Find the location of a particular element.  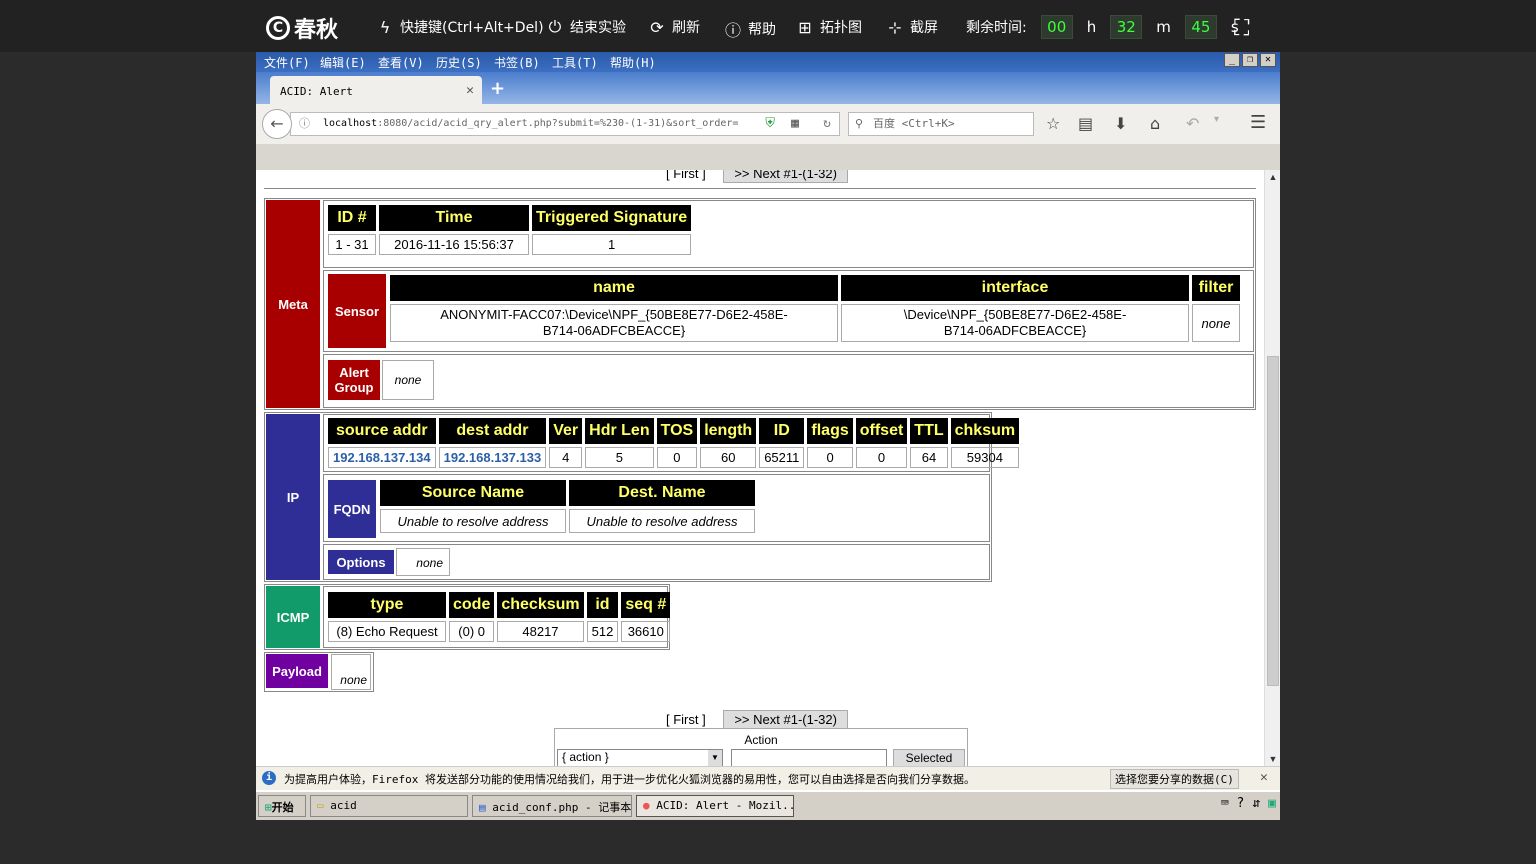

start-button: ⊞开始 is located at coordinates (282, 806).